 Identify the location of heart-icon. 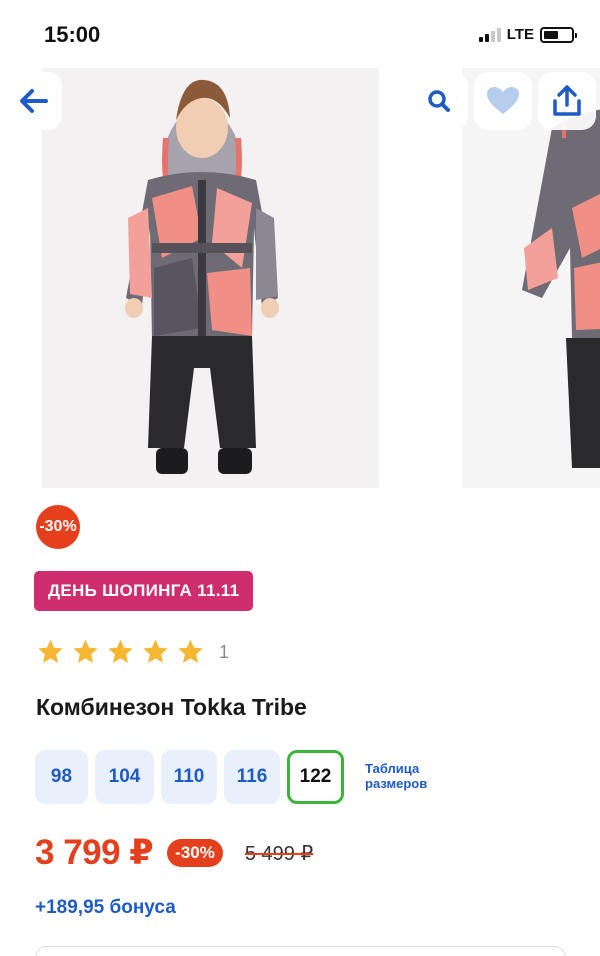
(503, 100).